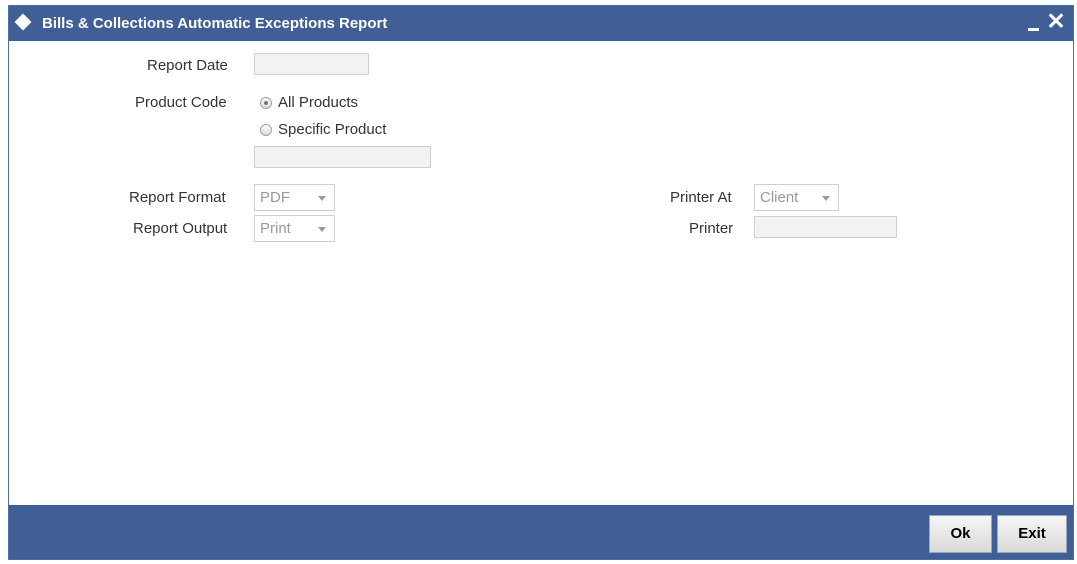  What do you see at coordinates (960, 534) in the screenshot?
I see `ok-button: Ok` at bounding box center [960, 534].